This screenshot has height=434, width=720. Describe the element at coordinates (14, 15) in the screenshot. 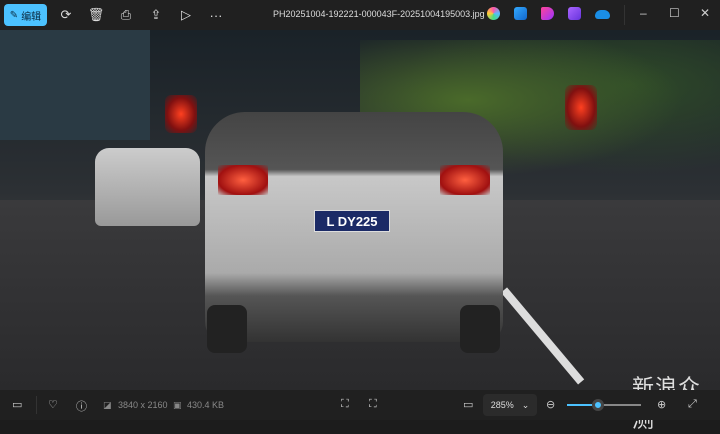

I see `edit-icon: ✎` at that location.